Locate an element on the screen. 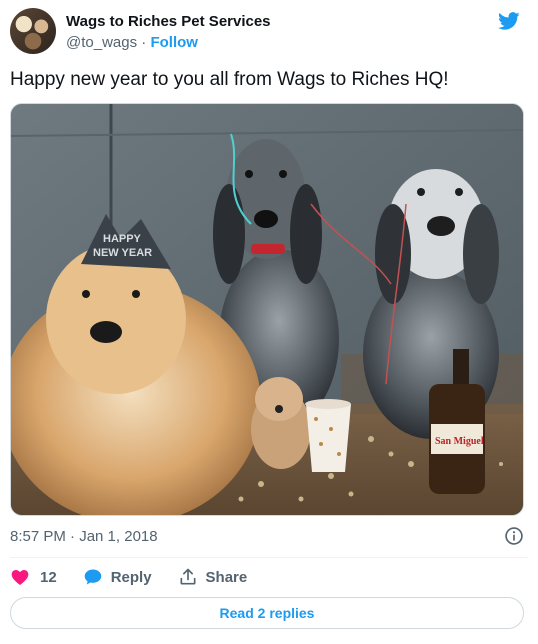 The width and height of the screenshot is (538, 644). share-button: Share is located at coordinates (213, 577).